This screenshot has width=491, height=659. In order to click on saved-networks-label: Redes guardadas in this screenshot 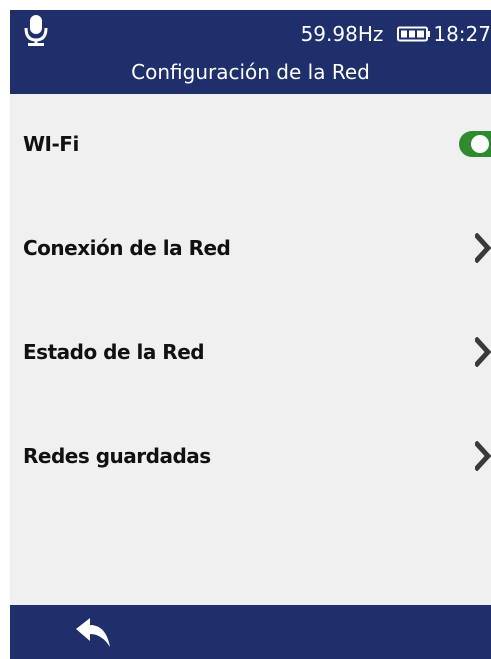, I will do `click(117, 456)`.